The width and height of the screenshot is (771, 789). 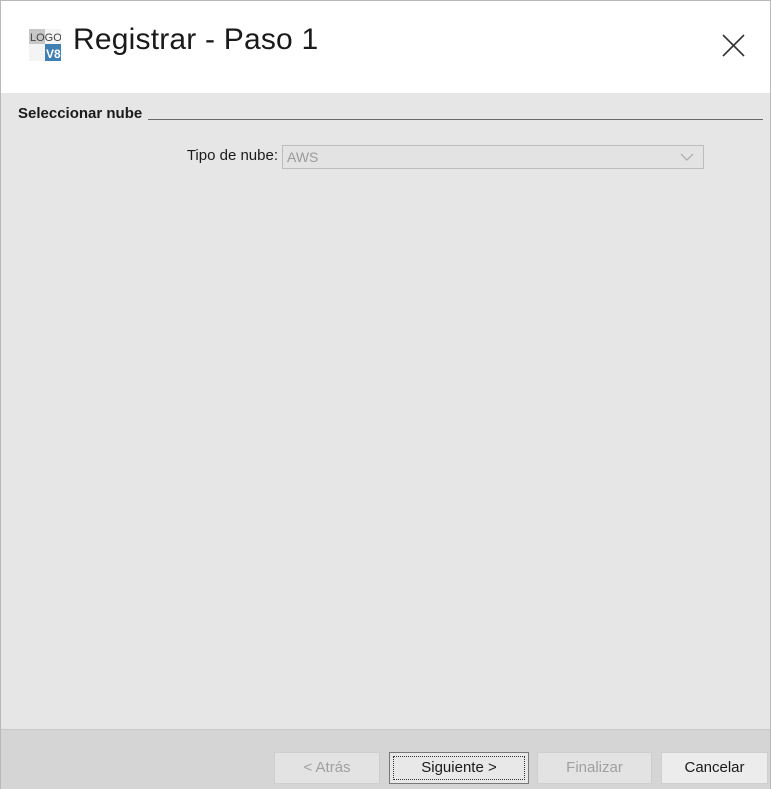 I want to click on cloud-type-label: Tipo de nube:, so click(x=232, y=155).